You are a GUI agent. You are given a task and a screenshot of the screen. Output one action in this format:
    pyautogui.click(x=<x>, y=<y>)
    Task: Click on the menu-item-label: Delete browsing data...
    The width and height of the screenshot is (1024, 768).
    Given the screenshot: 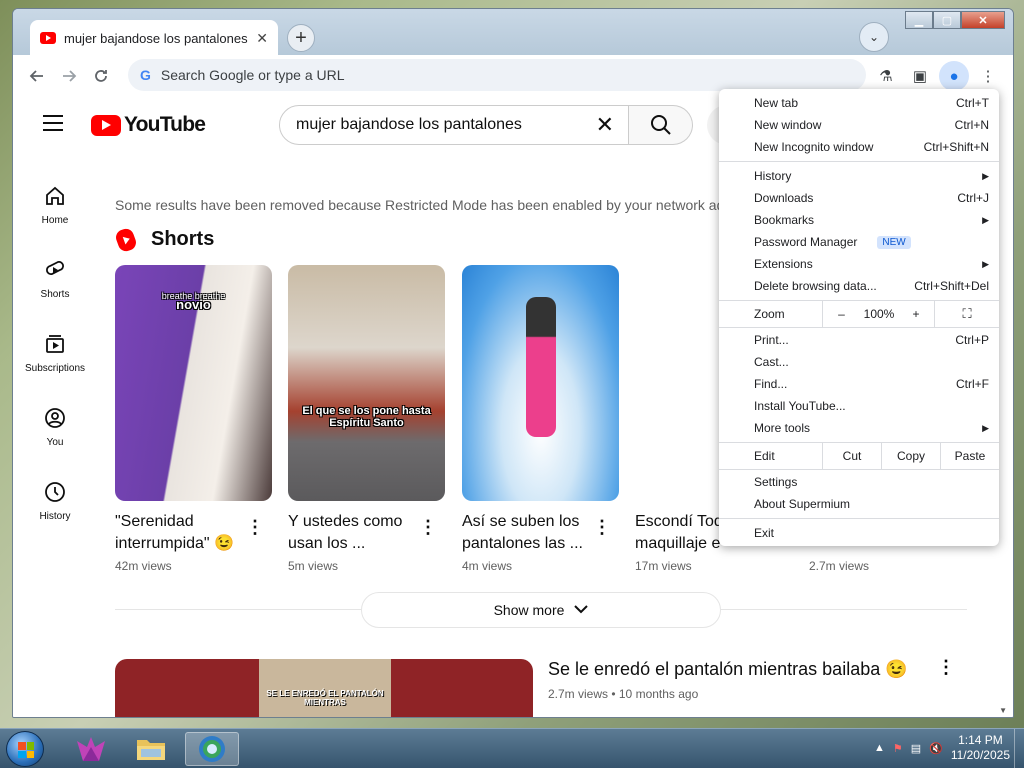 What is the action you would take?
    pyautogui.click(x=815, y=286)
    